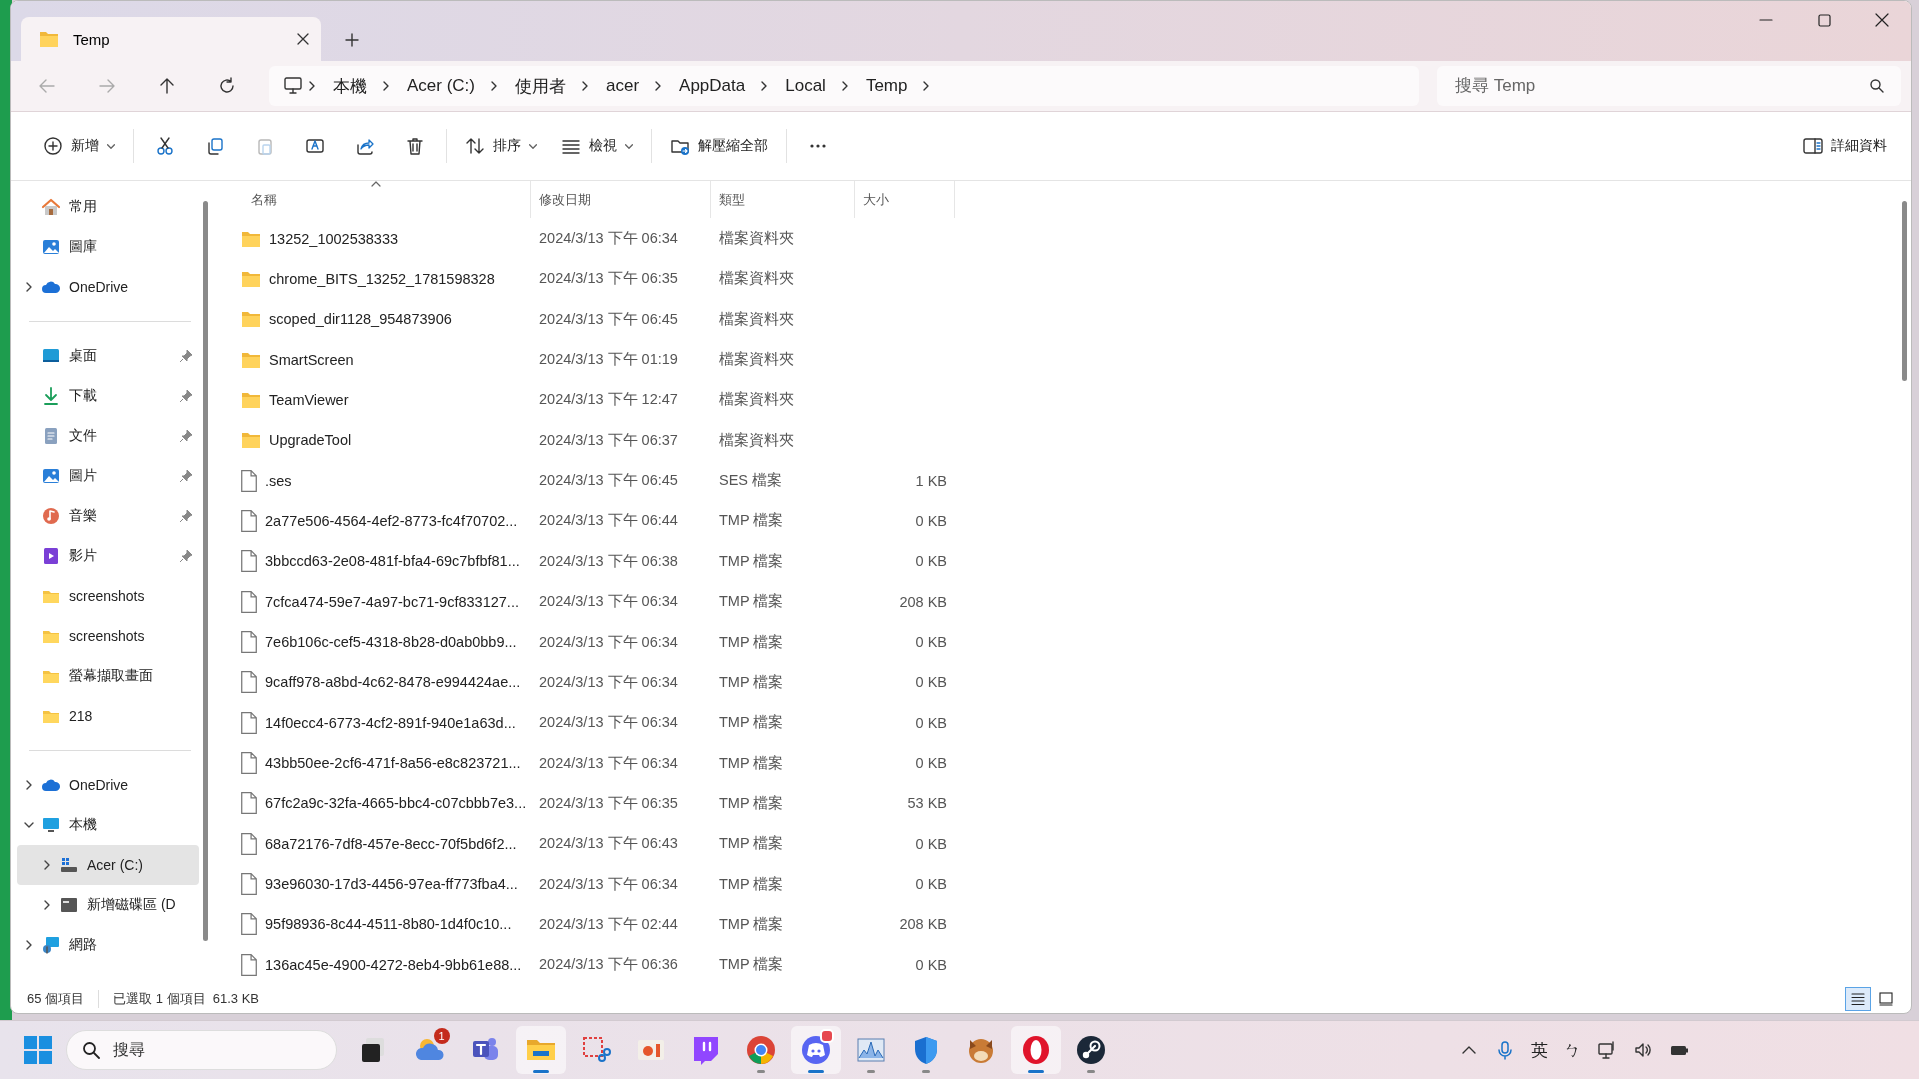 The image size is (1919, 1079). I want to click on start-icon, so click(38, 1050).